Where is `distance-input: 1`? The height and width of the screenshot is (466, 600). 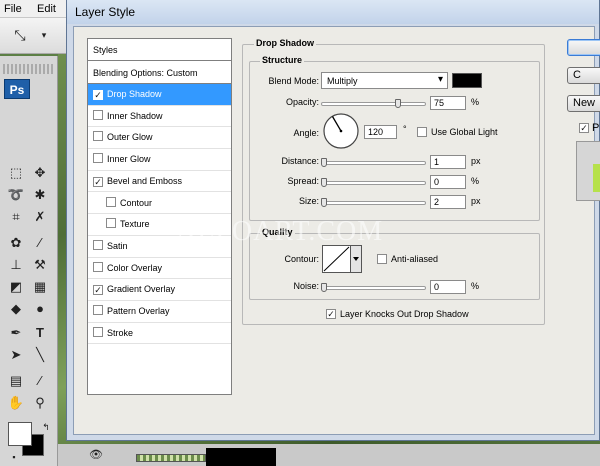
distance-input: 1 is located at coordinates (448, 162).